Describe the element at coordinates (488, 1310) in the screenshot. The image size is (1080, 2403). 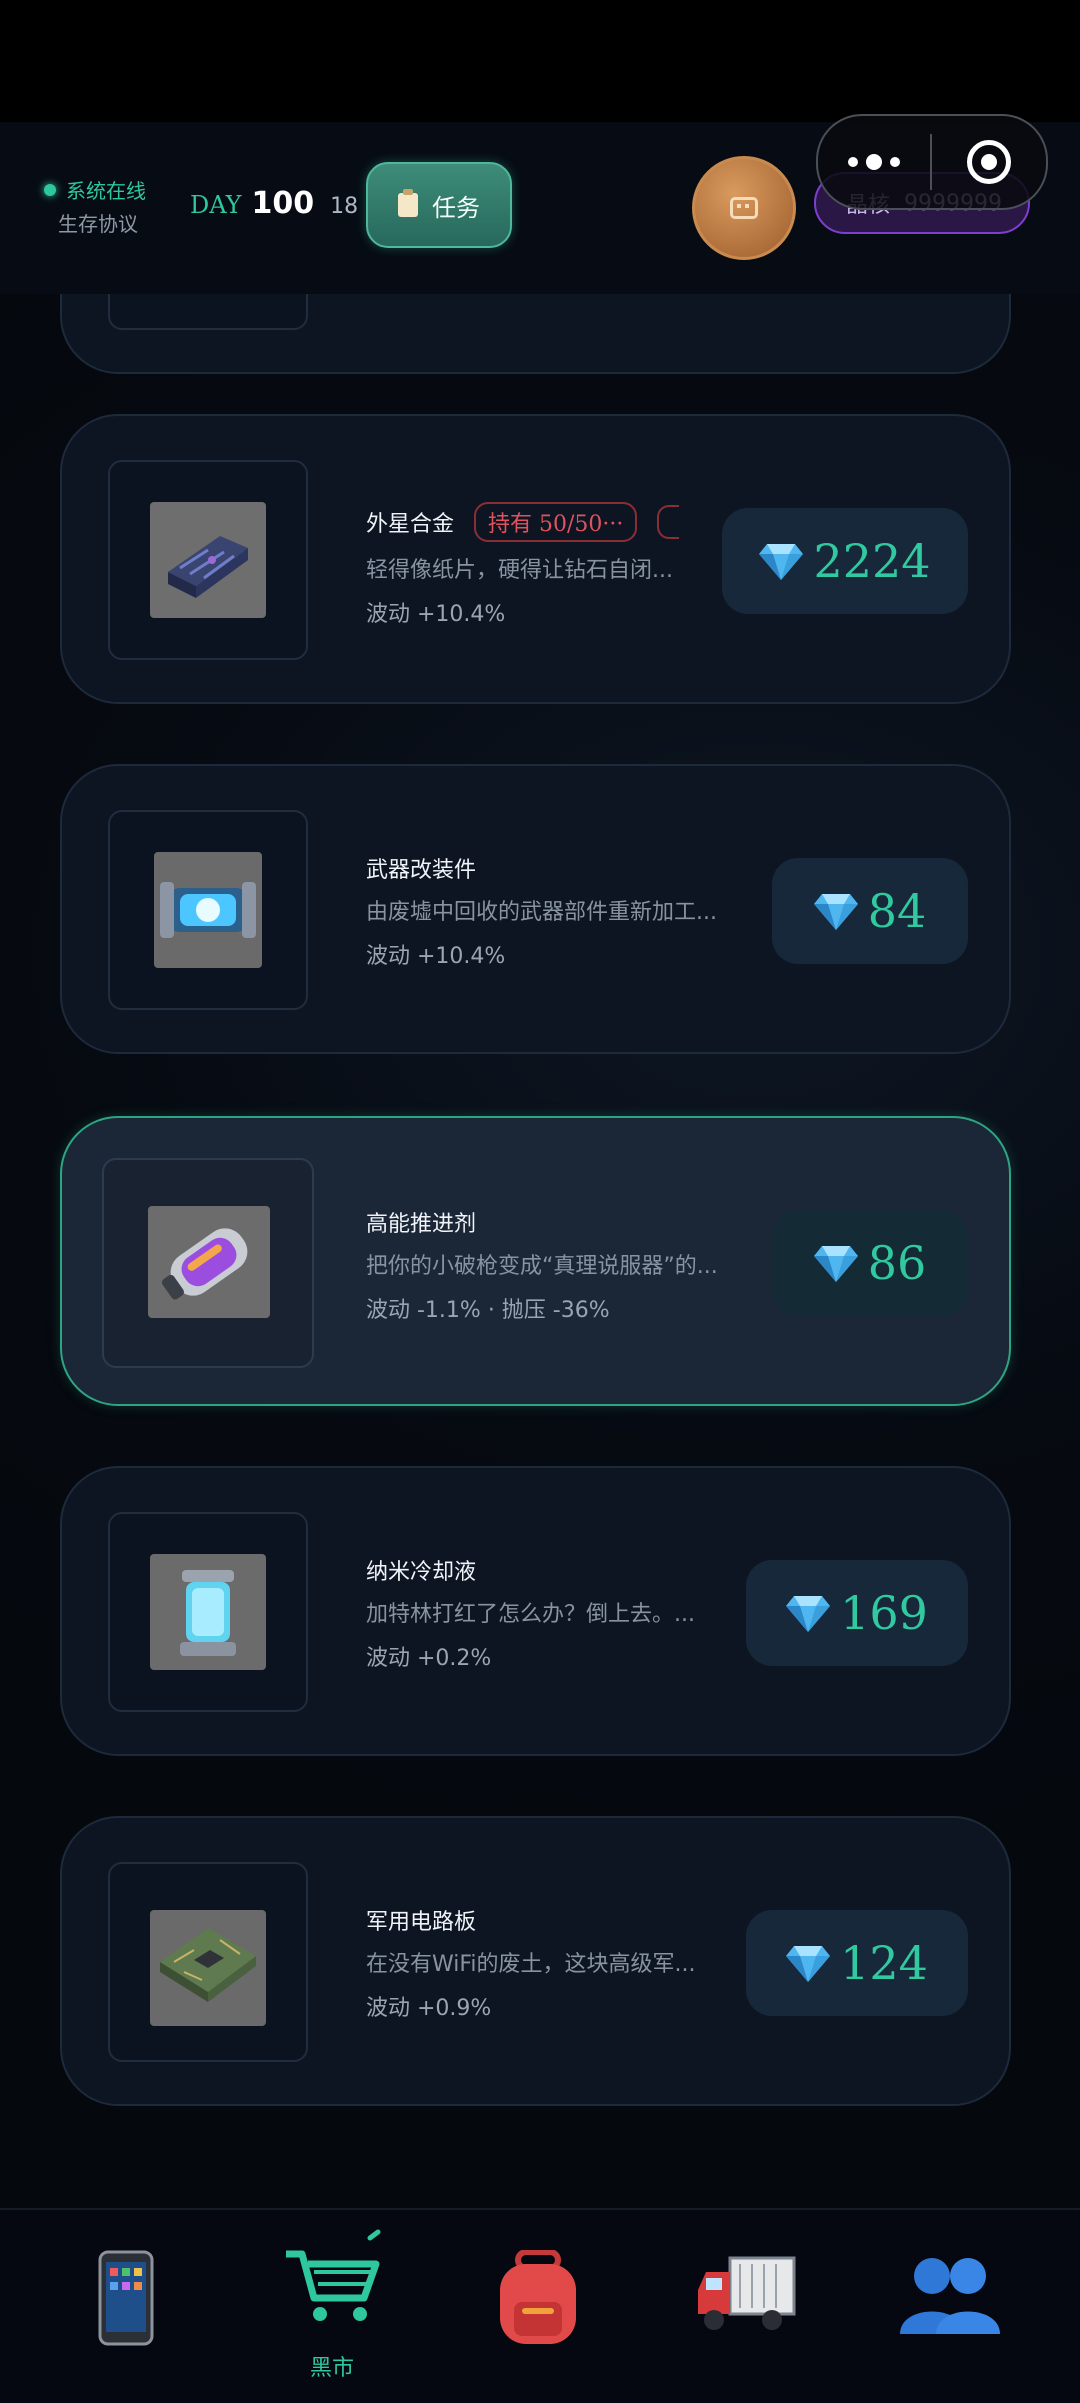
I see `item-fluctuation: 波动 -1.1% · 抛压 -36%` at that location.